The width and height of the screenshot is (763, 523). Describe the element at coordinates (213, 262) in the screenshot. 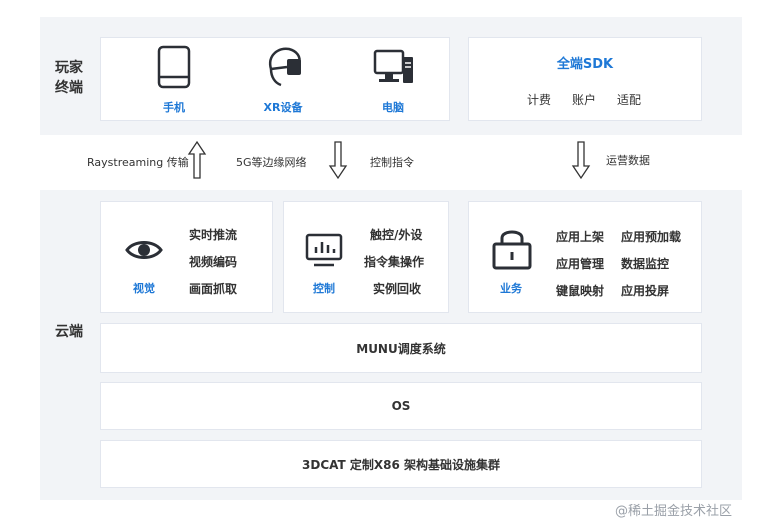

I see `vision-item-2: 视频编码` at that location.